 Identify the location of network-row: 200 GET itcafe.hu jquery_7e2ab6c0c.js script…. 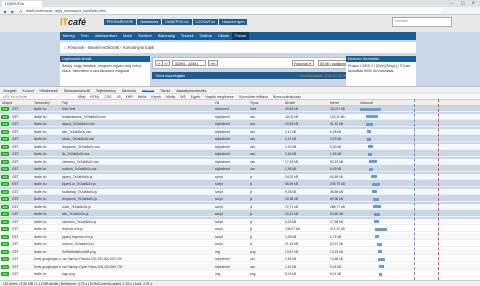
(240, 176).